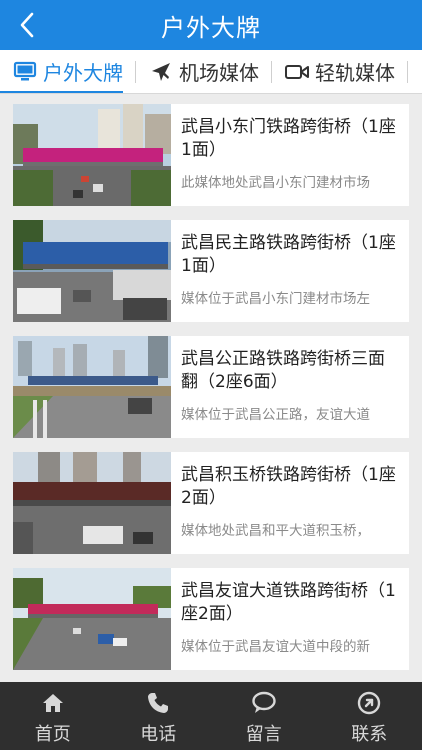 This screenshot has width=422, height=750. I want to click on chevron-left-icon, so click(27, 25).